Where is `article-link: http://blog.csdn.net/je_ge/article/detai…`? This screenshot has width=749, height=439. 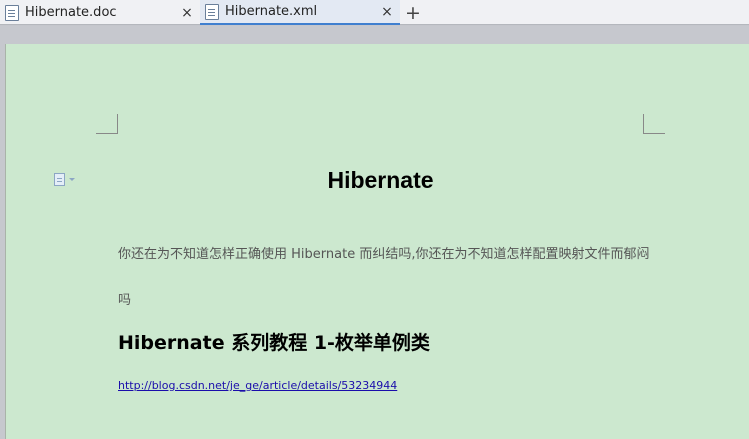
article-link: http://blog.csdn.net/je_ge/article/detai… is located at coordinates (257, 385).